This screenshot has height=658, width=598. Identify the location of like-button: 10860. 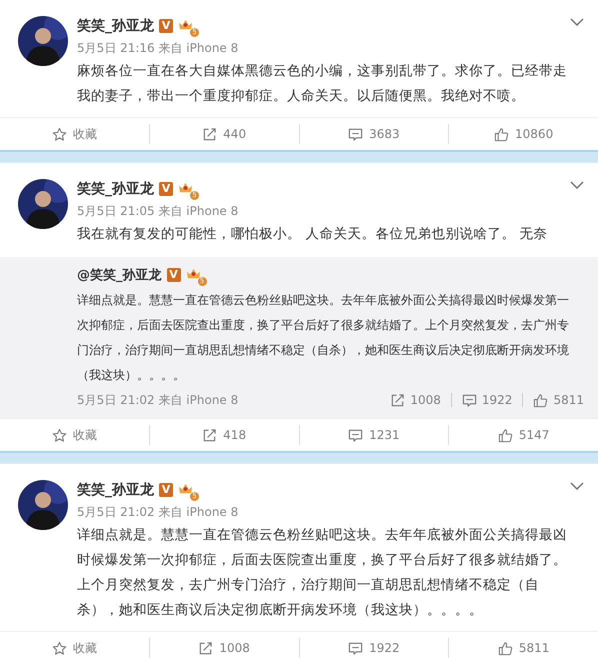
(524, 134).